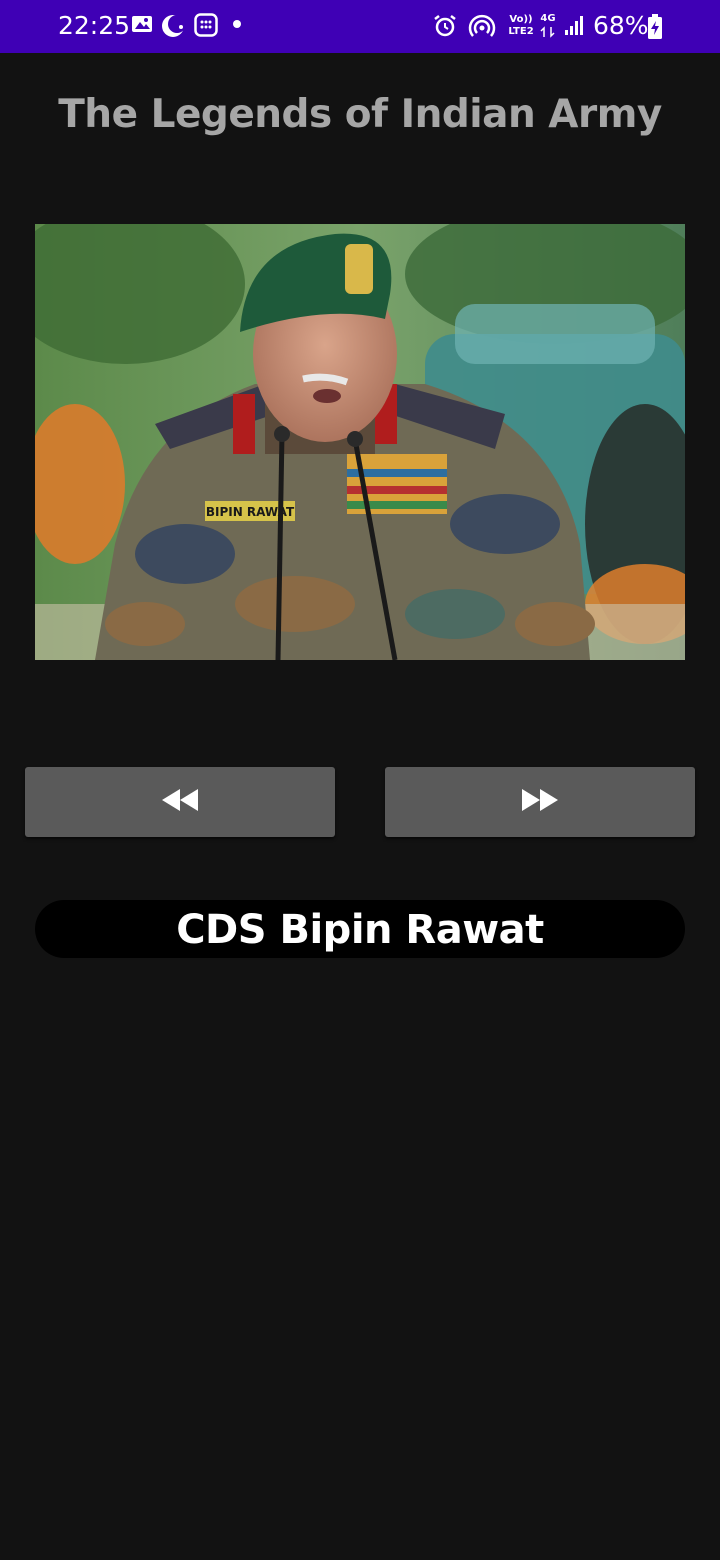  I want to click on battery-percentage: 68%, so click(621, 25).